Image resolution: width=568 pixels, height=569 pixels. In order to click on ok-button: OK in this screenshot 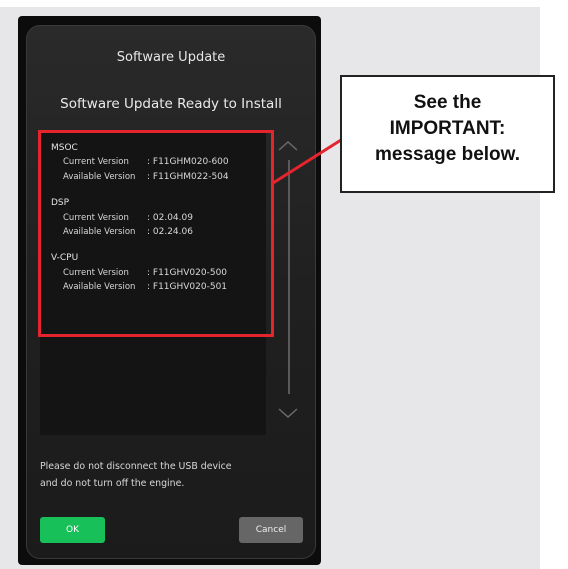, I will do `click(72, 530)`.